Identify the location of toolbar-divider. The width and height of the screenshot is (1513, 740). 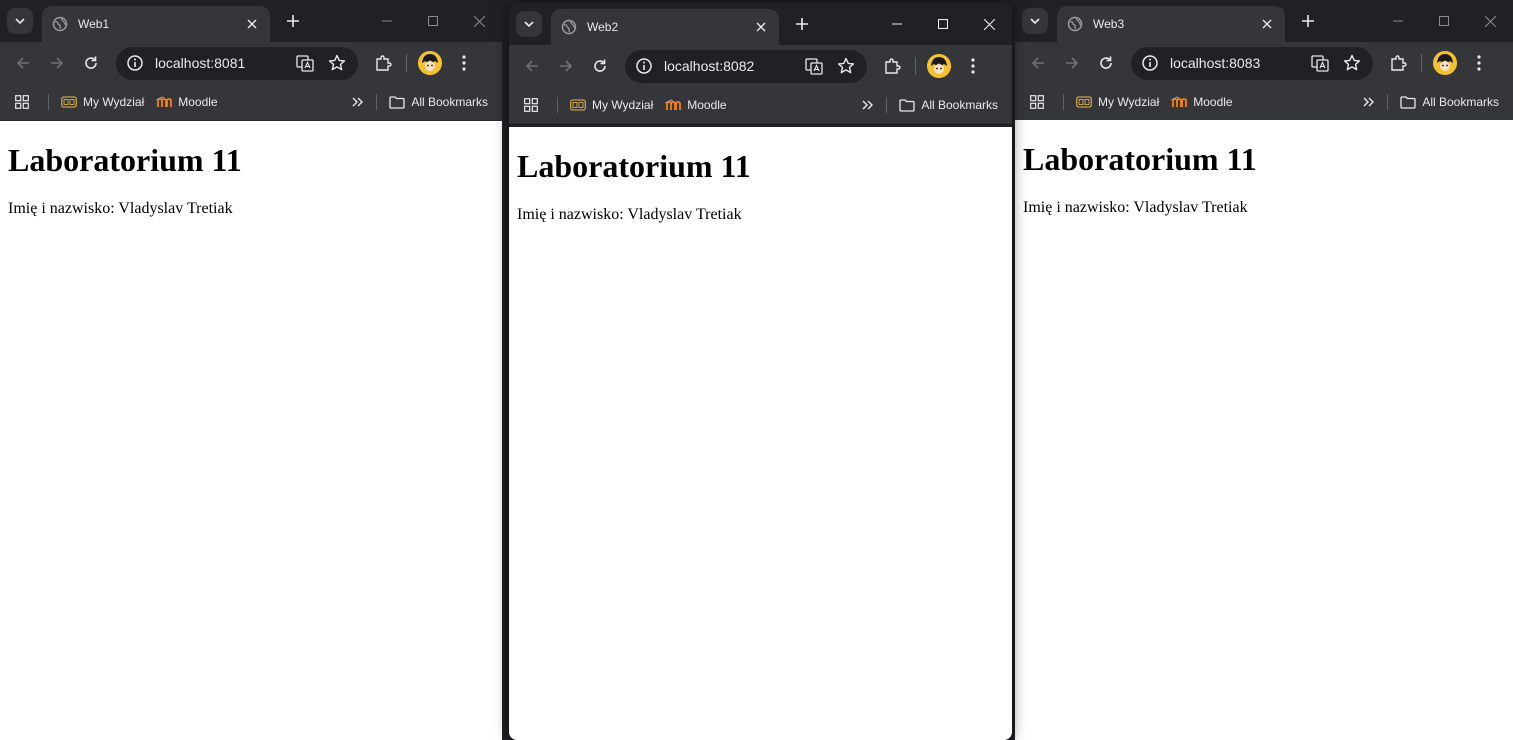
(406, 63).